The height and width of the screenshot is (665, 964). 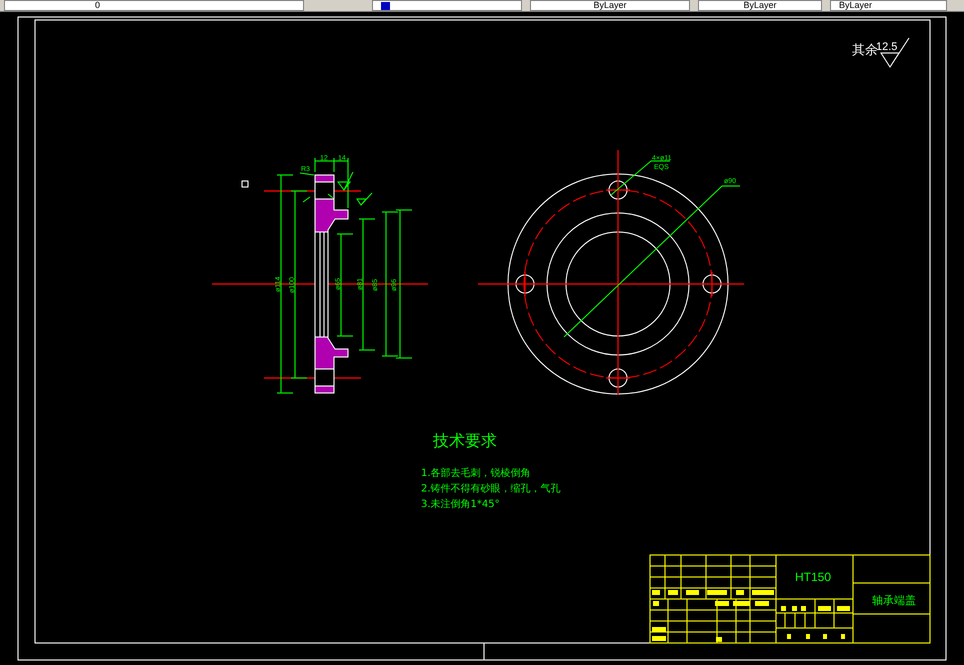 What do you see at coordinates (385, 6) in the screenshot?
I see `color-swatch-icon` at bounding box center [385, 6].